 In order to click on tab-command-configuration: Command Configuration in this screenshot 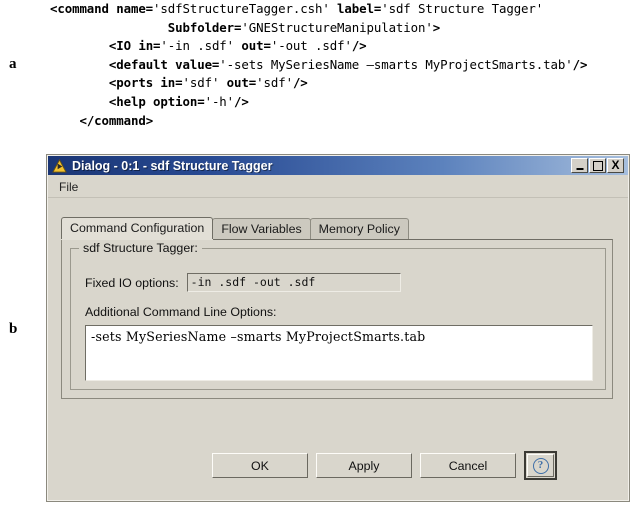, I will do `click(137, 228)`.